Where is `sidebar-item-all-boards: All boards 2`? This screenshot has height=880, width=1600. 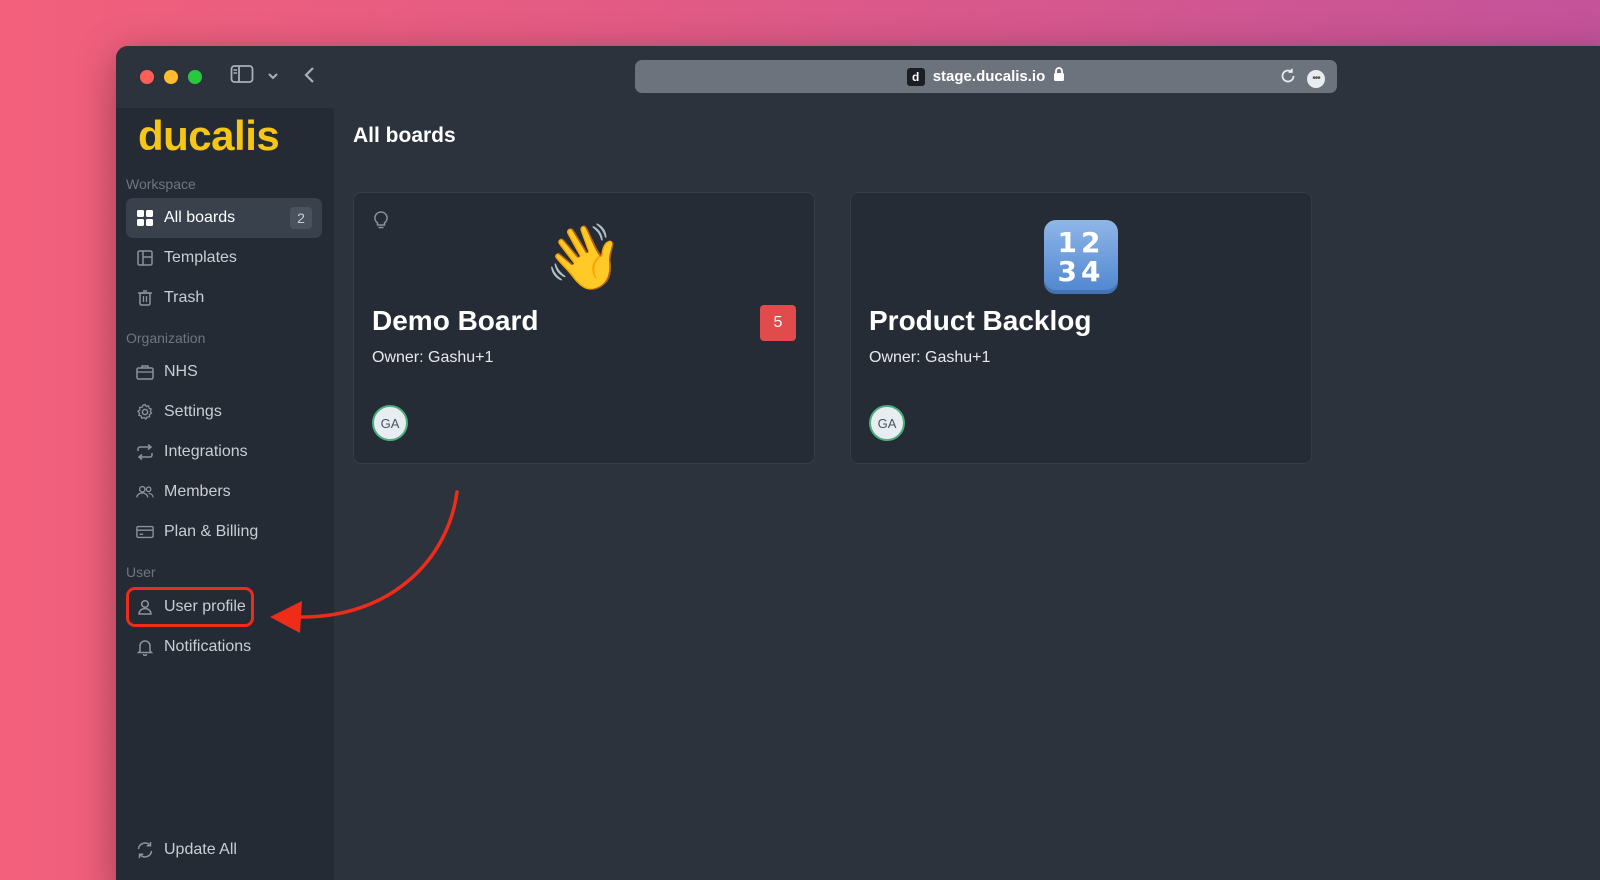
sidebar-item-all-boards: All boards 2 is located at coordinates (224, 218).